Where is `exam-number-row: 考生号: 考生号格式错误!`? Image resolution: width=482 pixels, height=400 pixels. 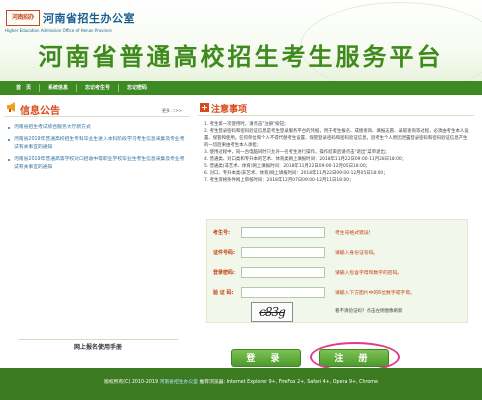 exam-number-row: 考生号: 考生号格式错误! is located at coordinates (338, 233).